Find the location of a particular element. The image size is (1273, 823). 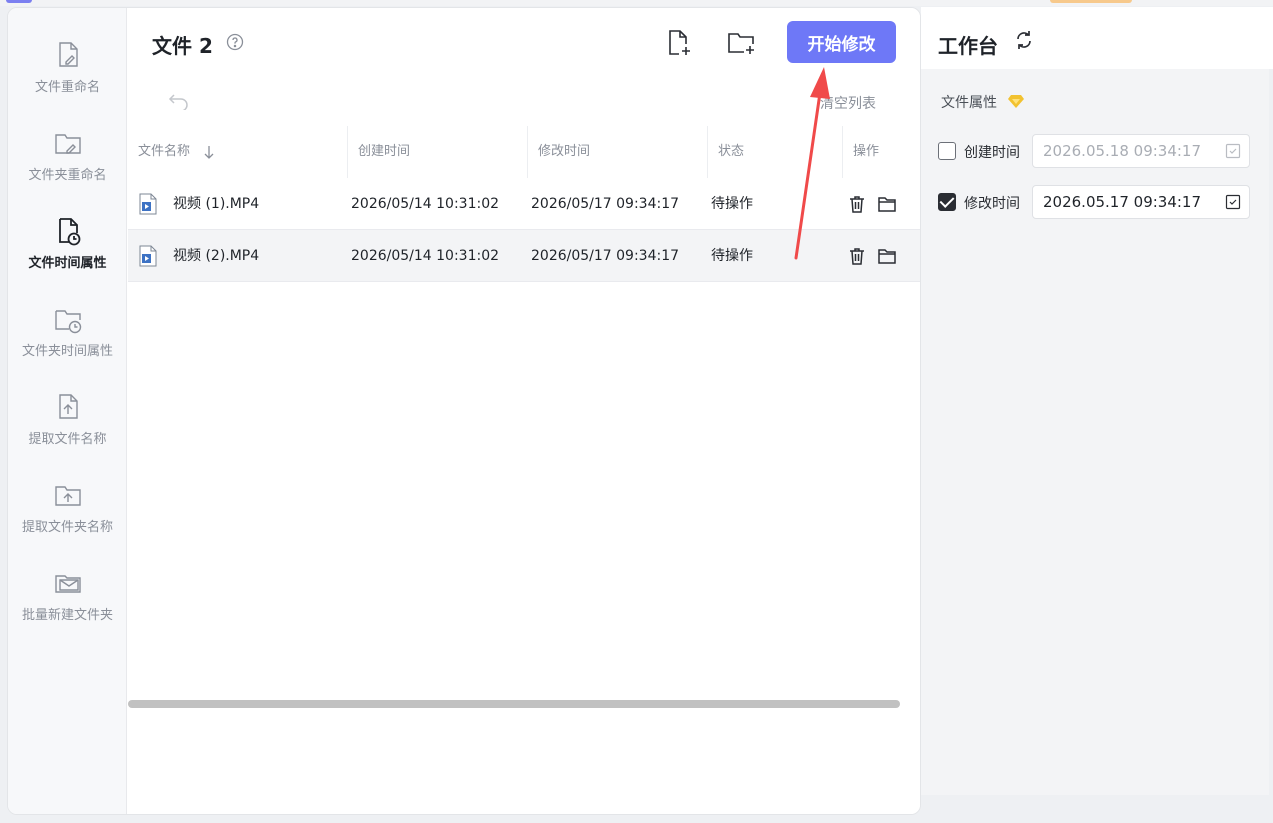

sidebar-item-folder-rename: 文件夹重命名 is located at coordinates (67, 164).